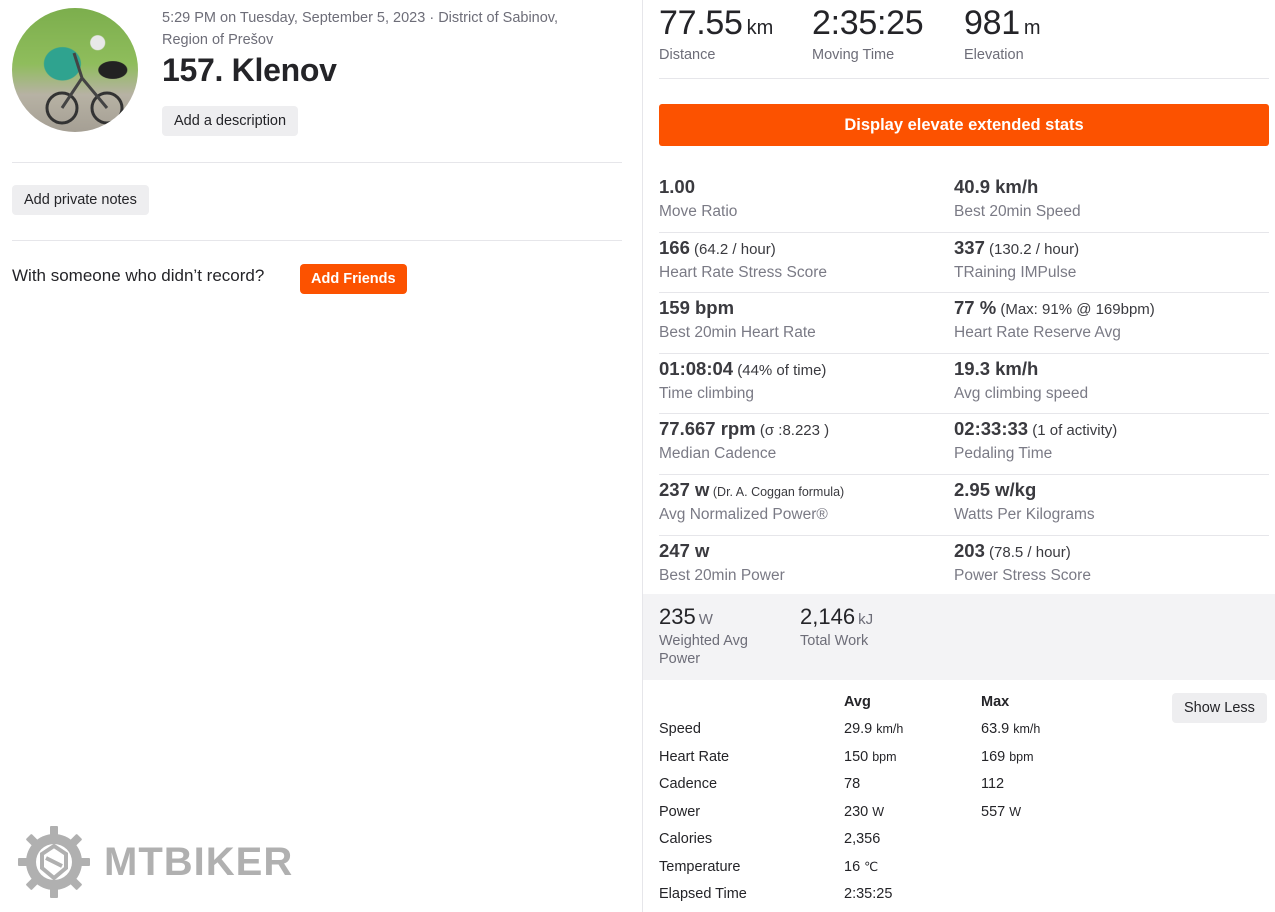 The image size is (1275, 912). I want to click on activity-region: Region of Prešov, so click(218, 40).